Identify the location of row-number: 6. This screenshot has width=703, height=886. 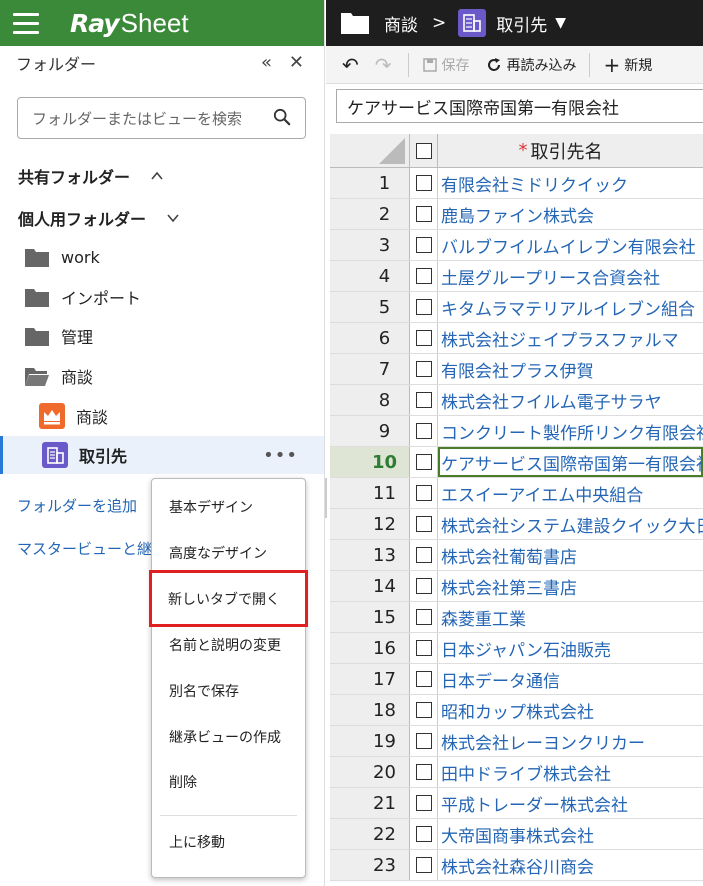
(370, 338).